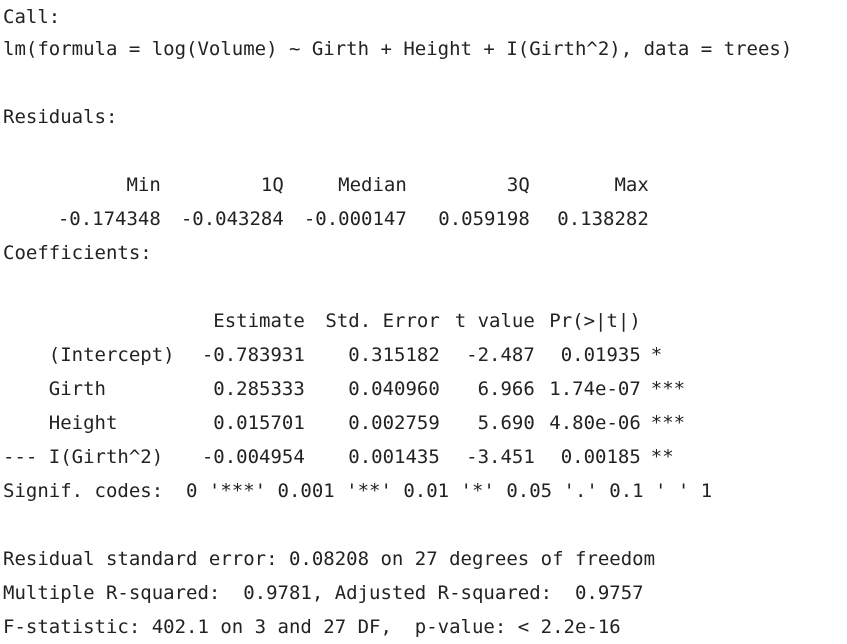  I want to click on residual-value: -0.043284, so click(232, 219).